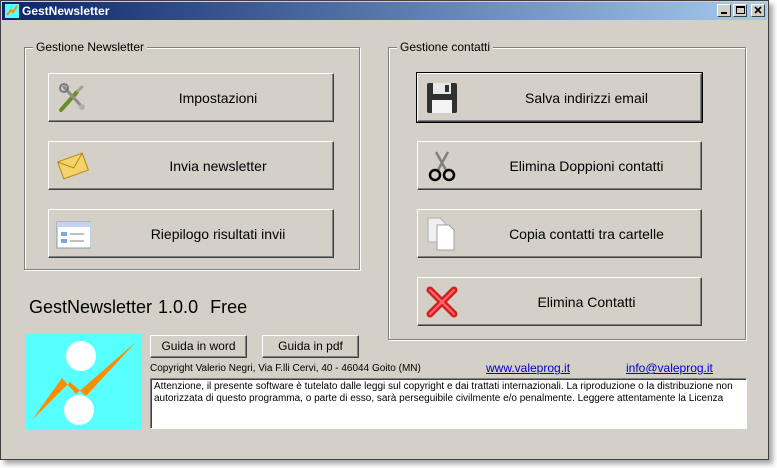 This screenshot has height=468, width=777. What do you see at coordinates (586, 301) in the screenshot?
I see `elimina-contatti-label: Elimina Contatti` at bounding box center [586, 301].